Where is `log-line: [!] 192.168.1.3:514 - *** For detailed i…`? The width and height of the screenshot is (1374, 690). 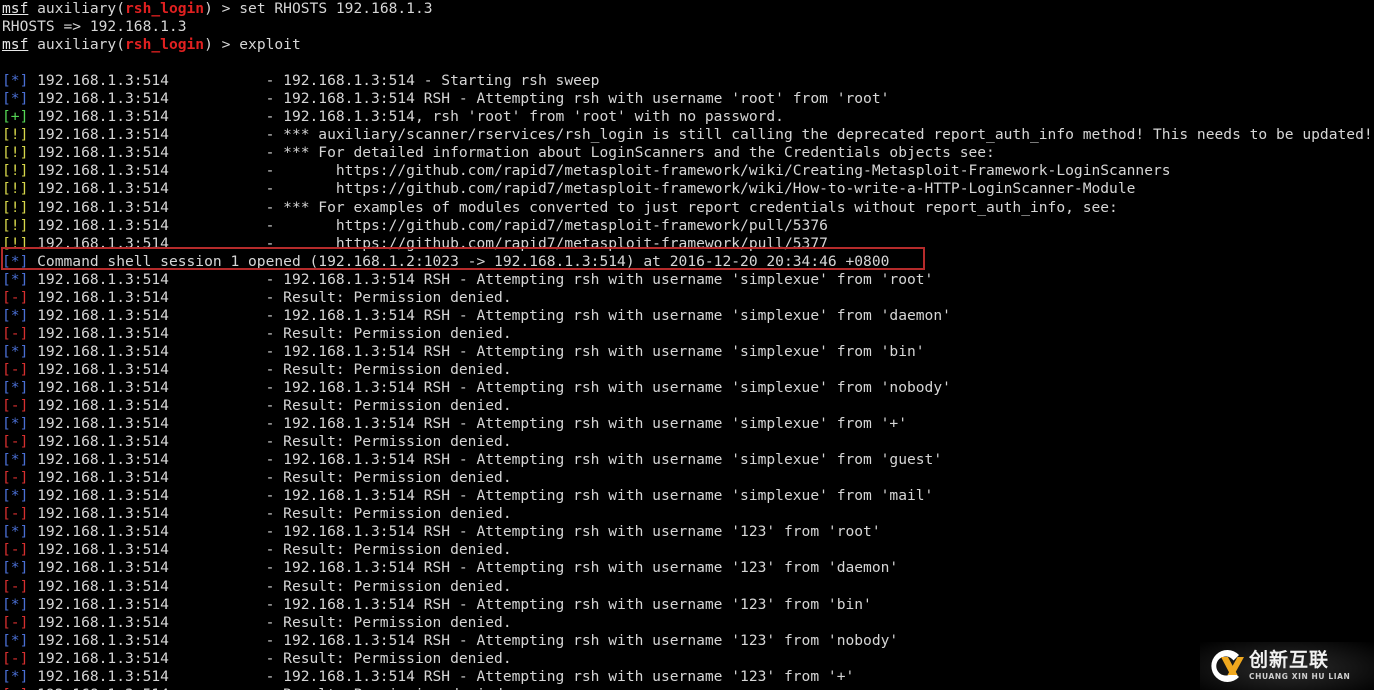
log-line: [!] 192.168.1.3:514 - *** For detailed i… is located at coordinates (687, 153).